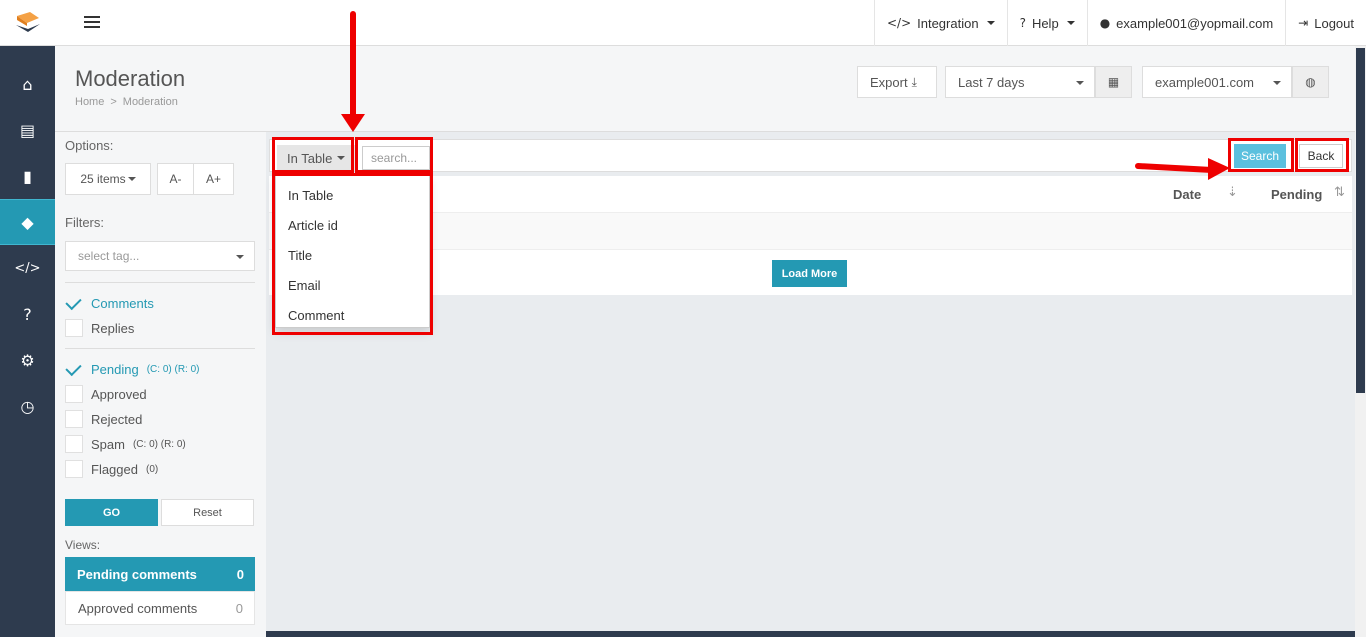 This screenshot has height=637, width=1366. Describe the element at coordinates (119, 394) in the screenshot. I see `filter-approved-label: Approved` at that location.